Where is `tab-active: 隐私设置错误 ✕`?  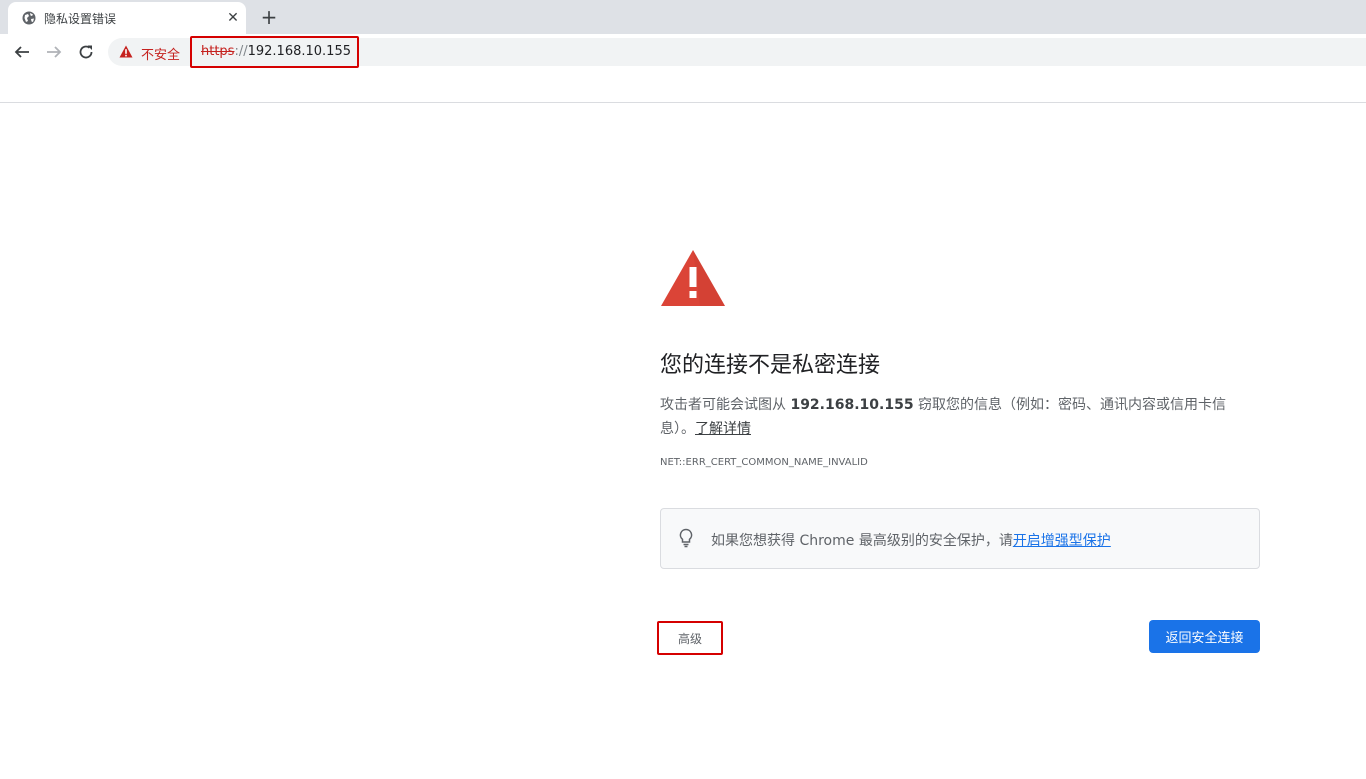 tab-active: 隐私设置错误 ✕ is located at coordinates (127, 18).